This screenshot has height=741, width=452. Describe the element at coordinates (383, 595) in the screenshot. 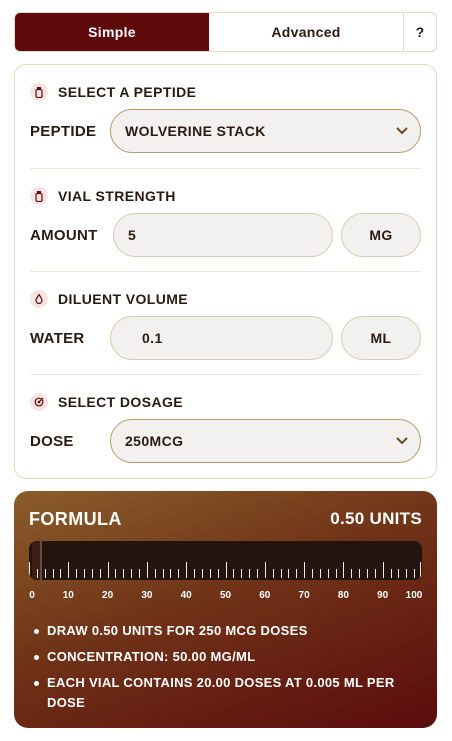

I see `scale-label: 90` at that location.